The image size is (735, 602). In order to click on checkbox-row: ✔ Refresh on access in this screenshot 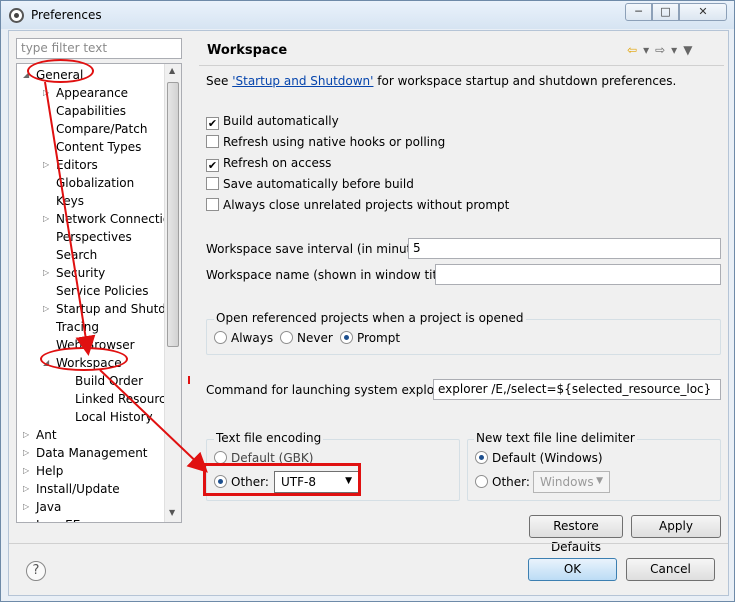, I will do `click(268, 163)`.